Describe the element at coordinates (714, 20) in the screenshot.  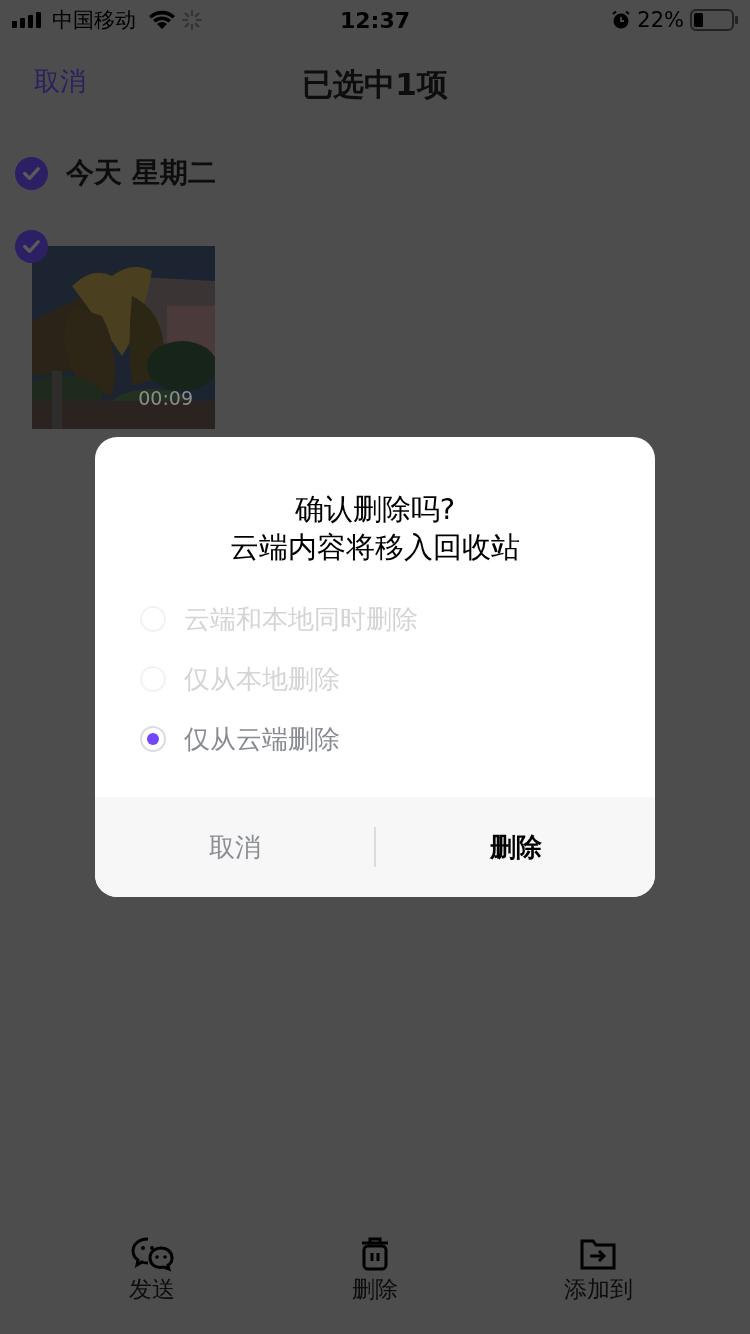
I see `battery-icon` at that location.